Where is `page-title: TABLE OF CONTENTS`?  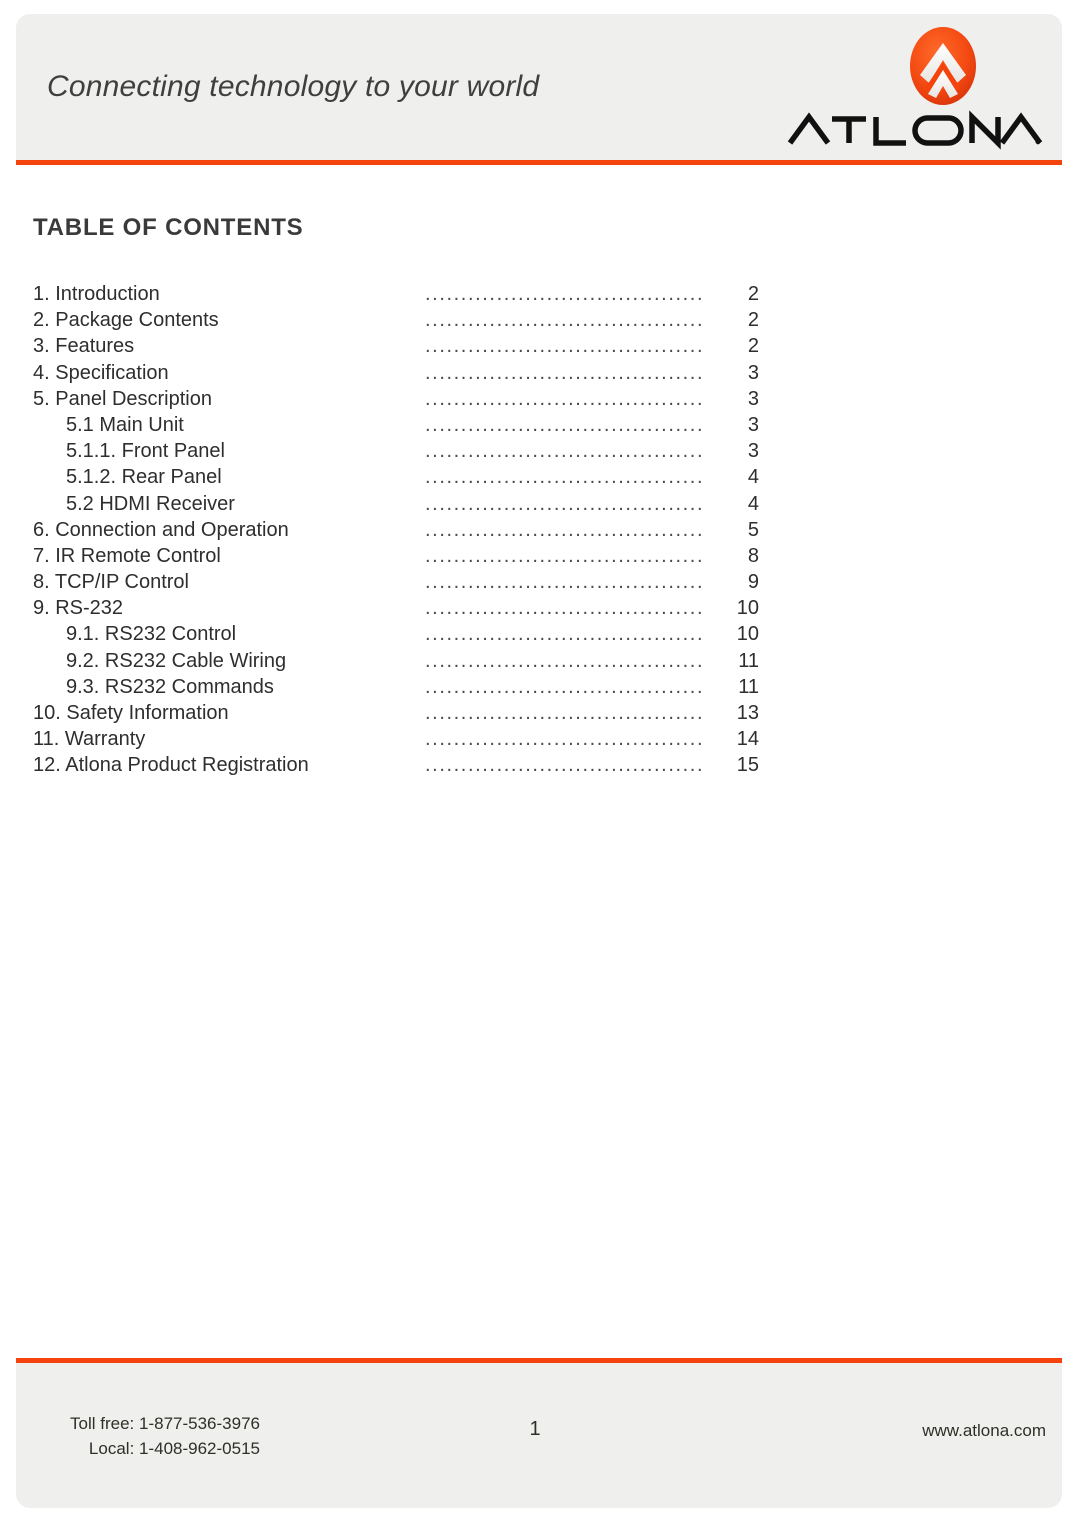 page-title: TABLE OF CONTENTS is located at coordinates (168, 227).